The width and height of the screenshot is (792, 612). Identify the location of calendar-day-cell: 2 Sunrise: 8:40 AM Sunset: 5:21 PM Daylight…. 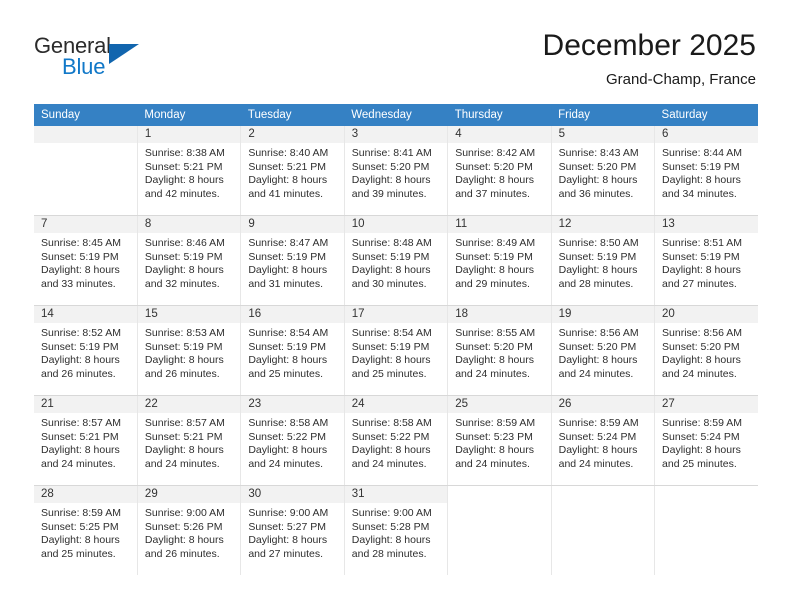
(292, 171).